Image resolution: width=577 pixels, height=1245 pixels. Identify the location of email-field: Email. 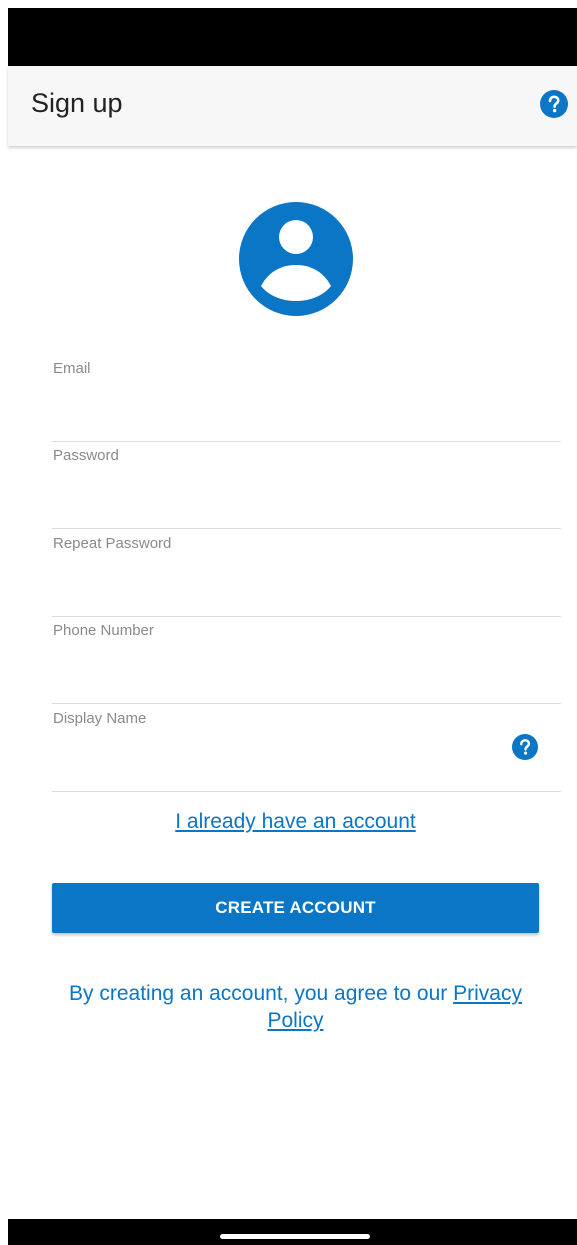
(306, 398).